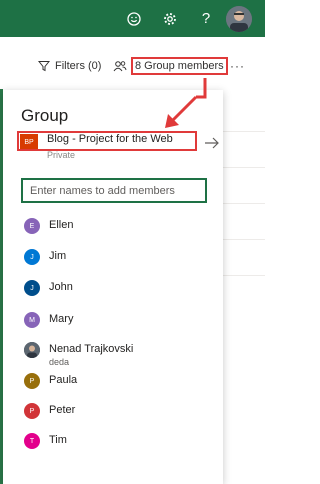 Image resolution: width=320 pixels, height=484 pixels. What do you see at coordinates (62, 410) in the screenshot?
I see `member-name: Peter` at bounding box center [62, 410].